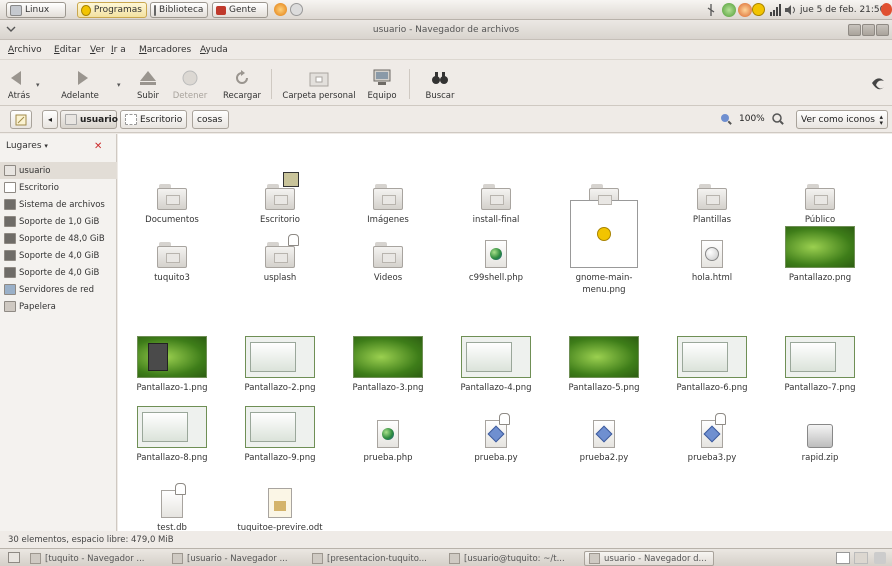 This screenshot has width=892, height=566. What do you see at coordinates (58, 272) in the screenshot?
I see `sidebar-item-7: Soporte de 4,0 GiB` at bounding box center [58, 272].